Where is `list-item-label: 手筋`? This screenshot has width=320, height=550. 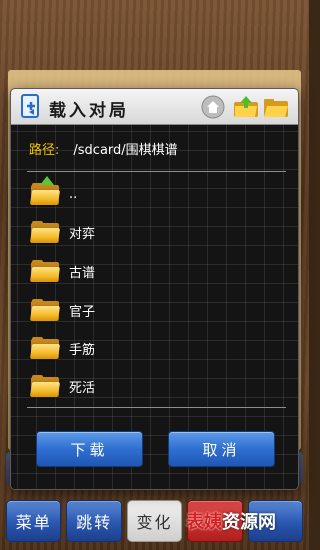
list-item-label: 手筋 is located at coordinates (82, 350).